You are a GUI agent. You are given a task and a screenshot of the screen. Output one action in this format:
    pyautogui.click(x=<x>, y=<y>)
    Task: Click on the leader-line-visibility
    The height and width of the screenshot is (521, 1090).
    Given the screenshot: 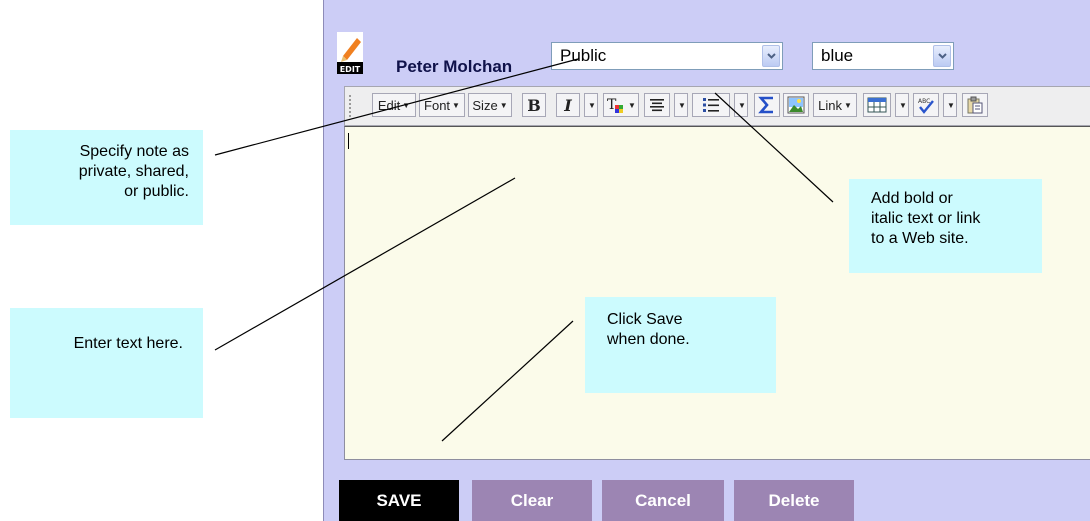 What is the action you would take?
    pyautogui.click(x=396, y=107)
    